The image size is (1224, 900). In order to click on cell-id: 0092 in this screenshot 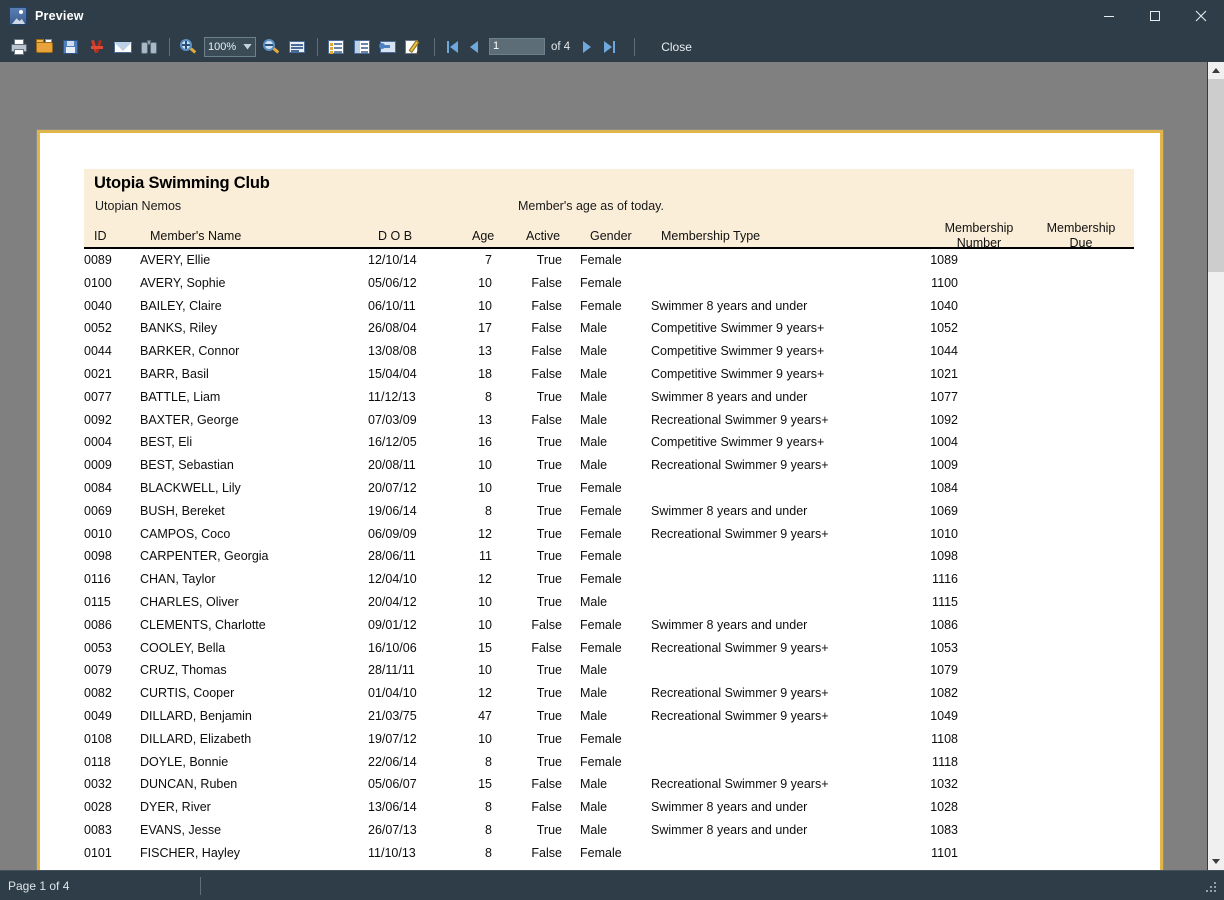, I will do `click(98, 419)`.